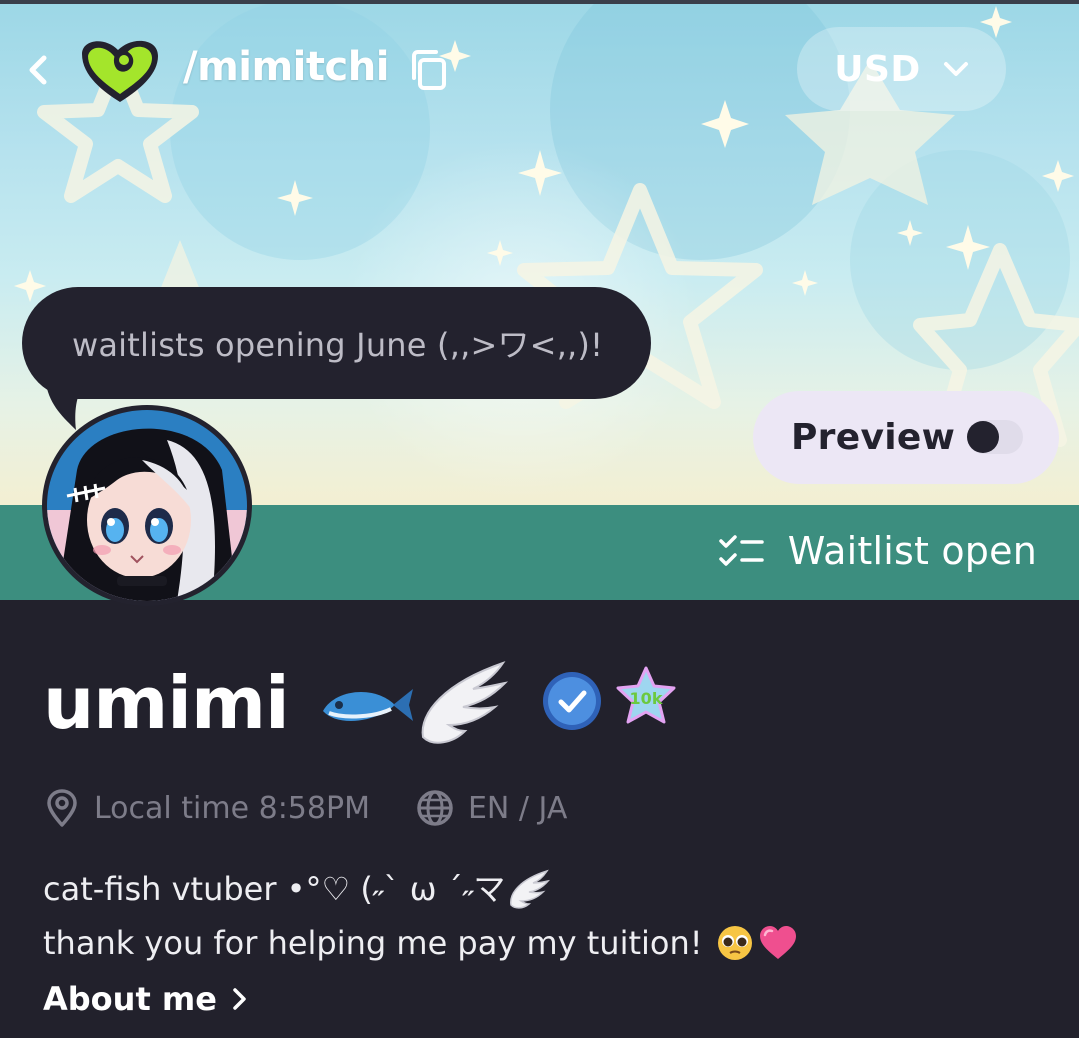 This screenshot has height=1038, width=1079. I want to click on local-time-item: Local time 8:58PM, so click(207, 808).